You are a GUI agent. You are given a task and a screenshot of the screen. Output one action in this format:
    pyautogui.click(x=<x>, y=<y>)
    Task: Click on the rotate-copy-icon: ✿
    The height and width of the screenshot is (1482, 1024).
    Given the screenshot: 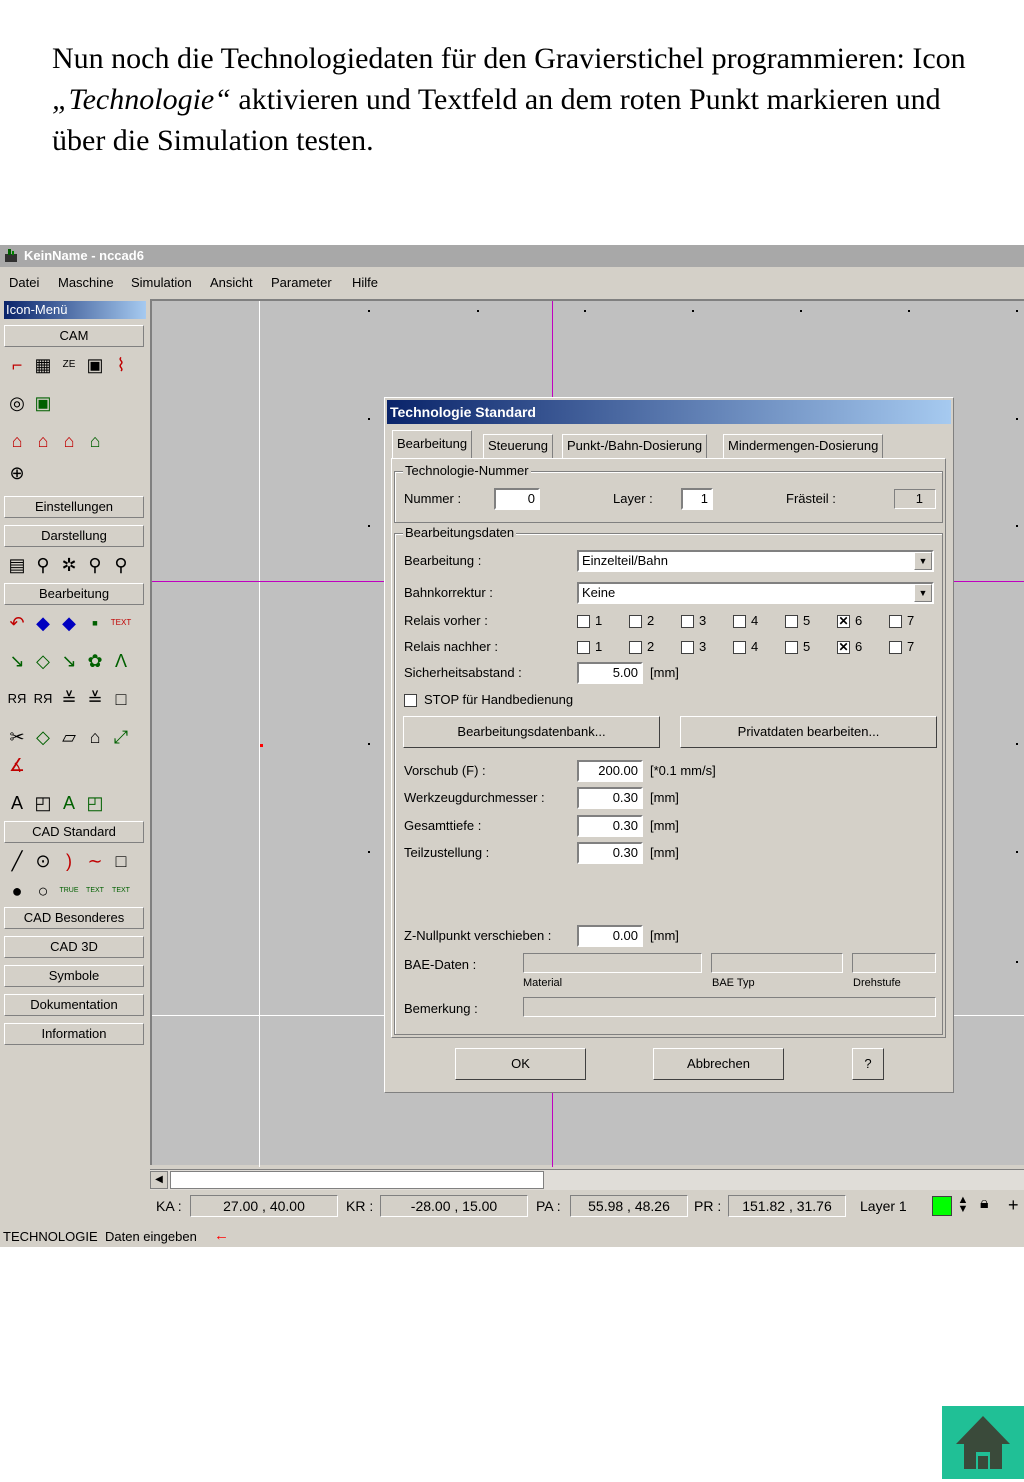 What is the action you would take?
    pyautogui.click(x=95, y=661)
    